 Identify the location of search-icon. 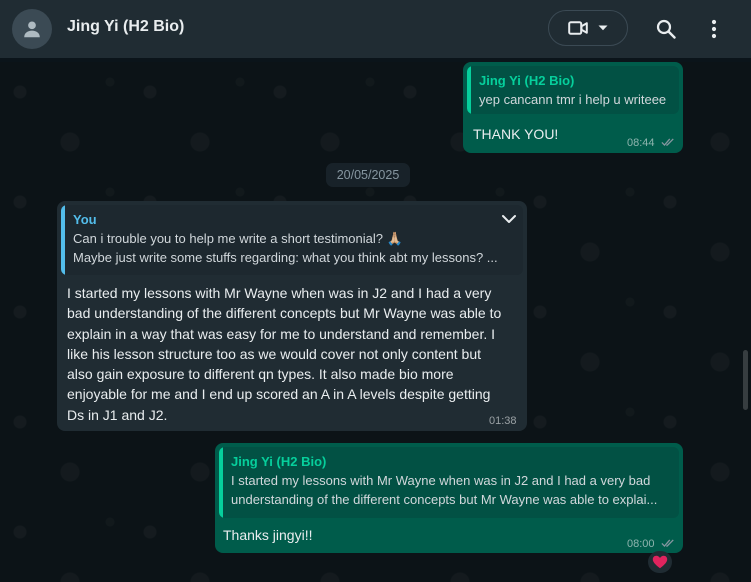
(666, 29).